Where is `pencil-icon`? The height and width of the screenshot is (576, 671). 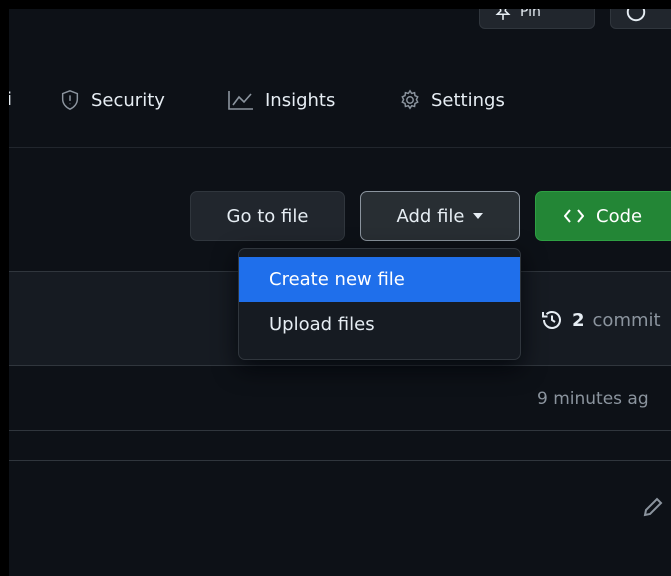
pencil-icon is located at coordinates (653, 507).